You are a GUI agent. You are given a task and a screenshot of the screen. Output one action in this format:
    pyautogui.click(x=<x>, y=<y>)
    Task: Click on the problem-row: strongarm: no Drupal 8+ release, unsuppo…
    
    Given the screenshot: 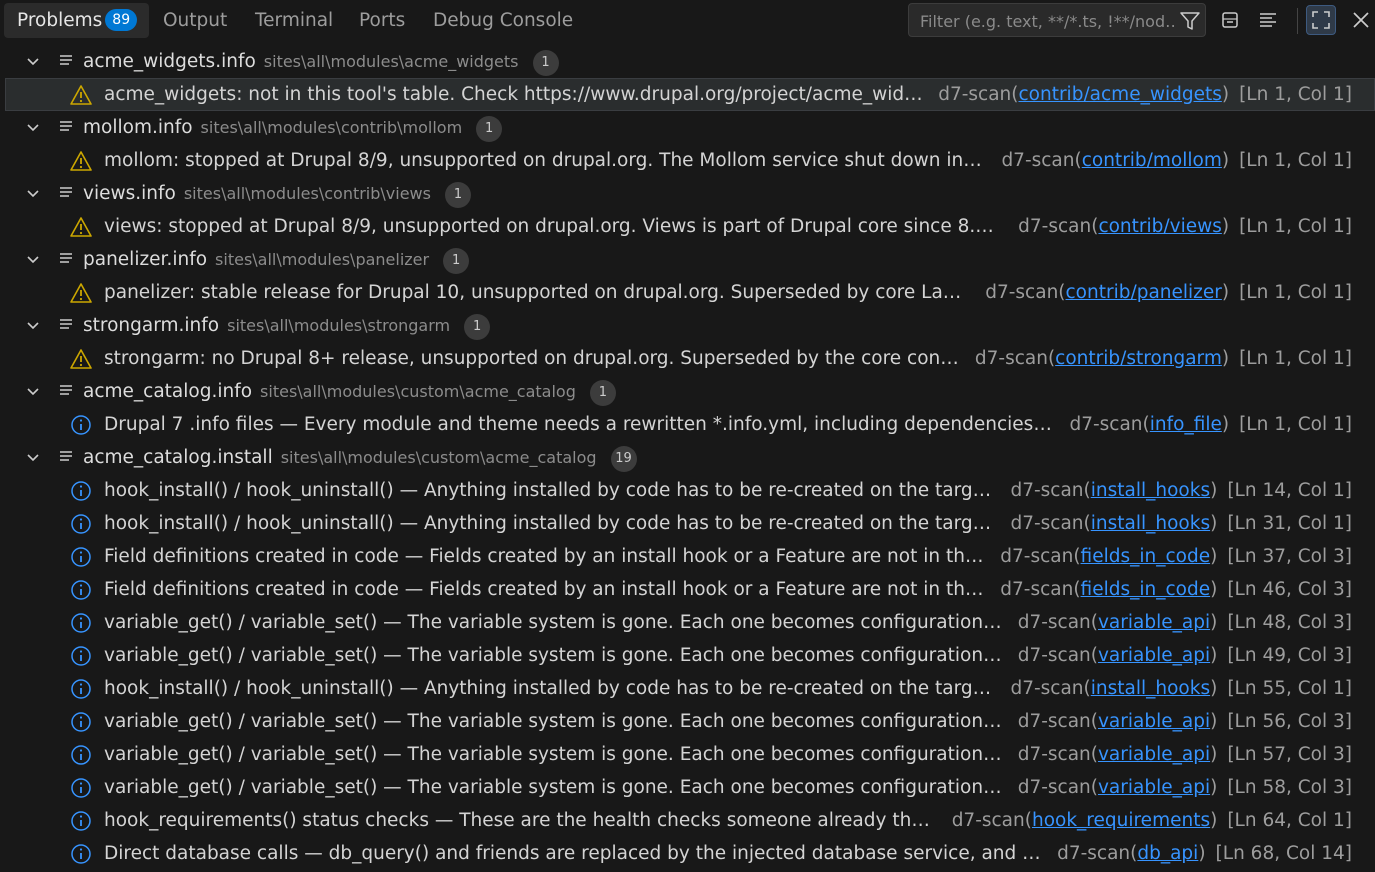 What is the action you would take?
    pyautogui.click(x=687, y=358)
    